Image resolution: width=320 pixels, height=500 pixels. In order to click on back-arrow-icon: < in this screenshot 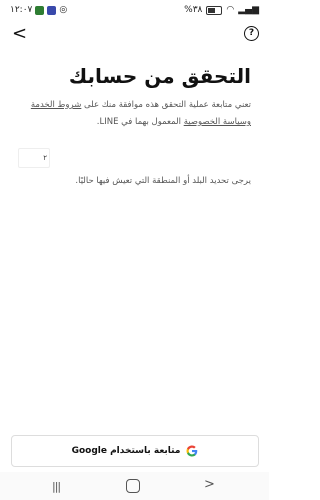, I will do `click(20, 33)`.